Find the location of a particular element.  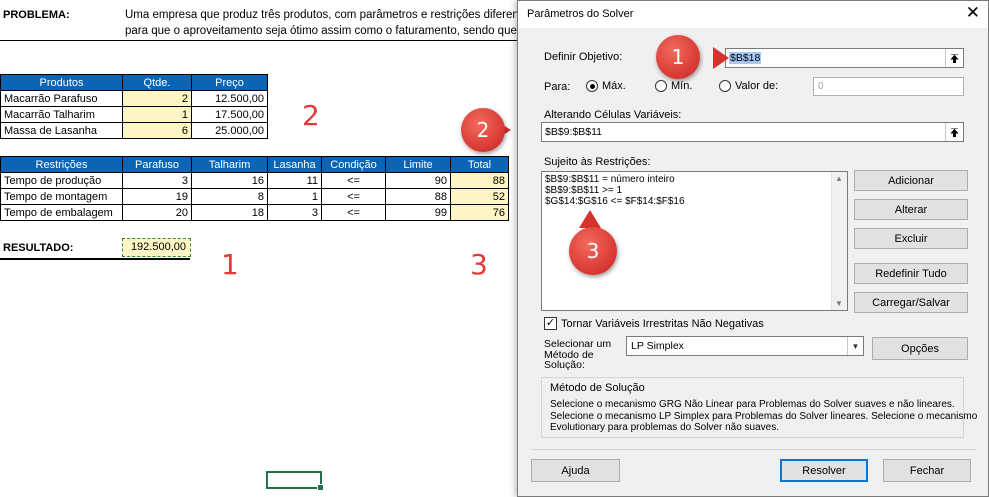

list-item: $B$9:$B$11 = número inteiro is located at coordinates (613, 179).